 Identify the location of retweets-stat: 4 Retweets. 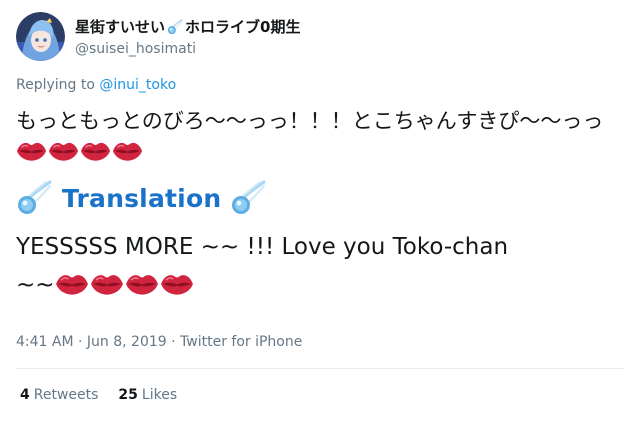
(59, 395).